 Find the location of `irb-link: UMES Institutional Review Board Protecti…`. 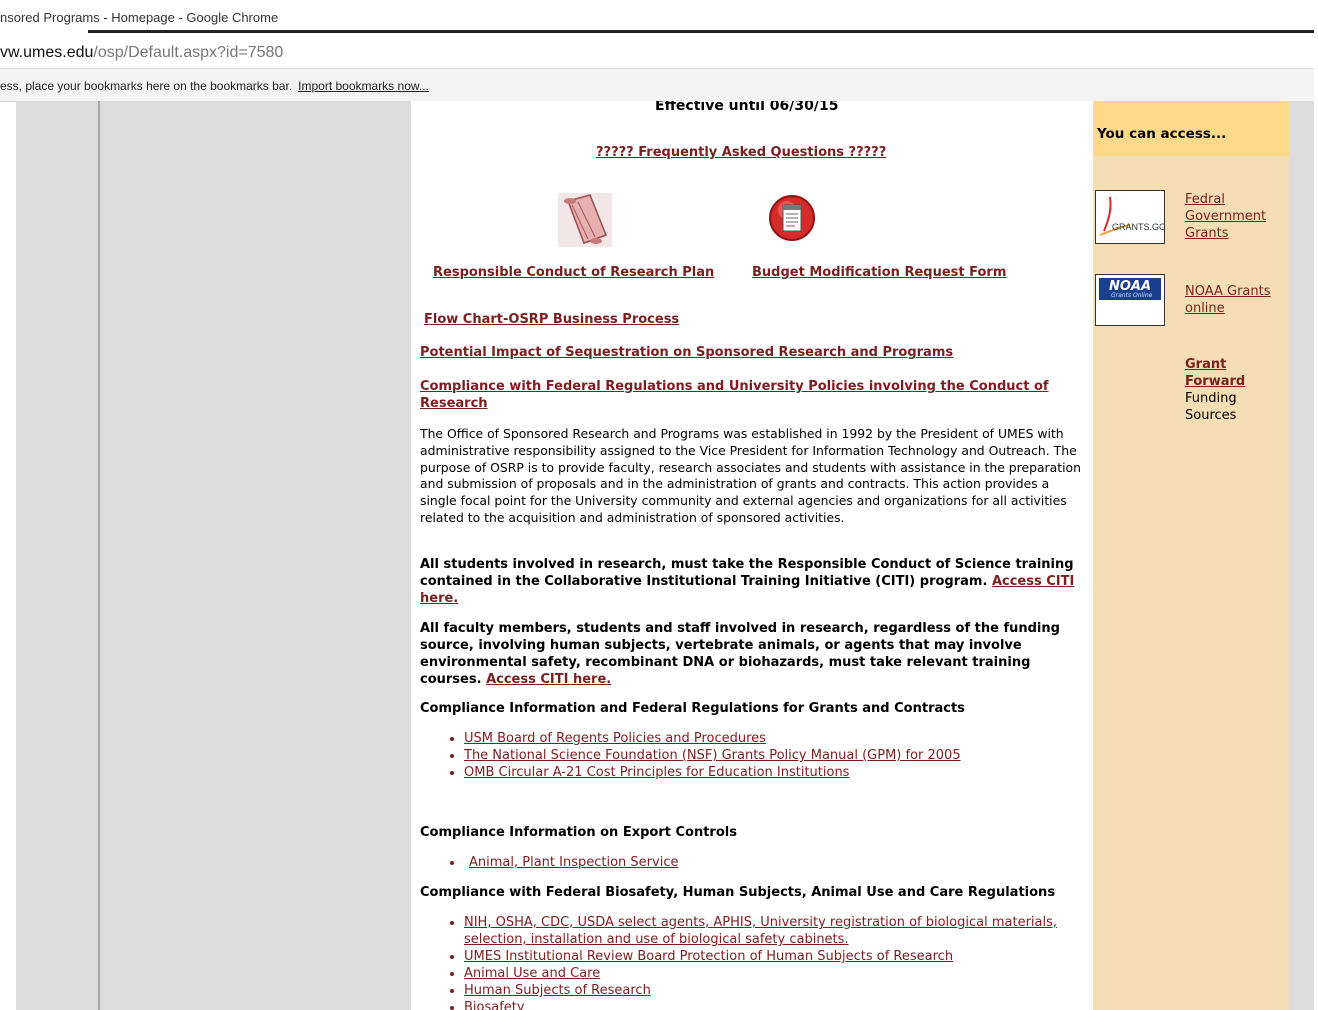

irb-link: UMES Institutional Review Board Protecti… is located at coordinates (708, 956).